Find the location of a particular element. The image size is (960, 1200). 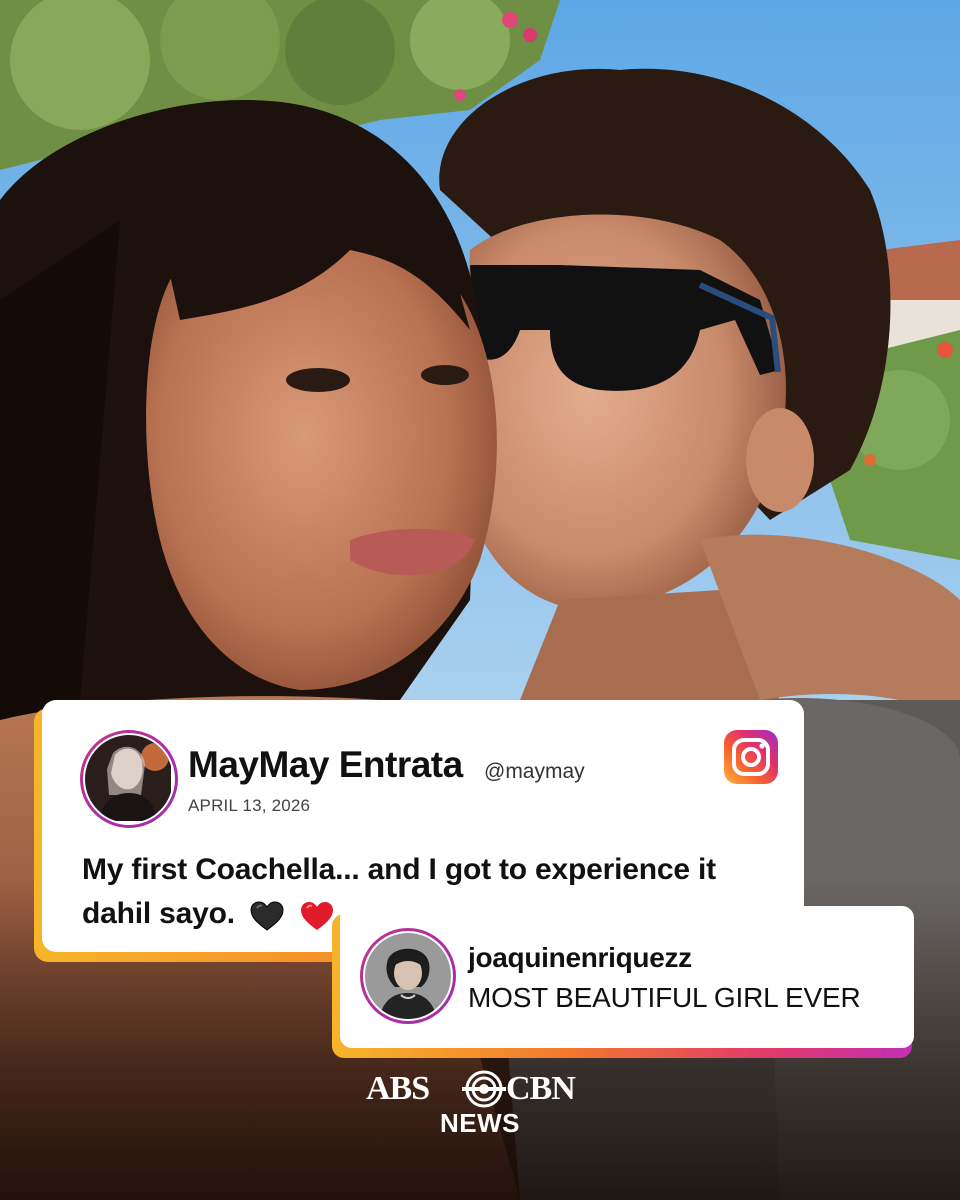

logo-news-text: NEWS is located at coordinates (480, 1123).